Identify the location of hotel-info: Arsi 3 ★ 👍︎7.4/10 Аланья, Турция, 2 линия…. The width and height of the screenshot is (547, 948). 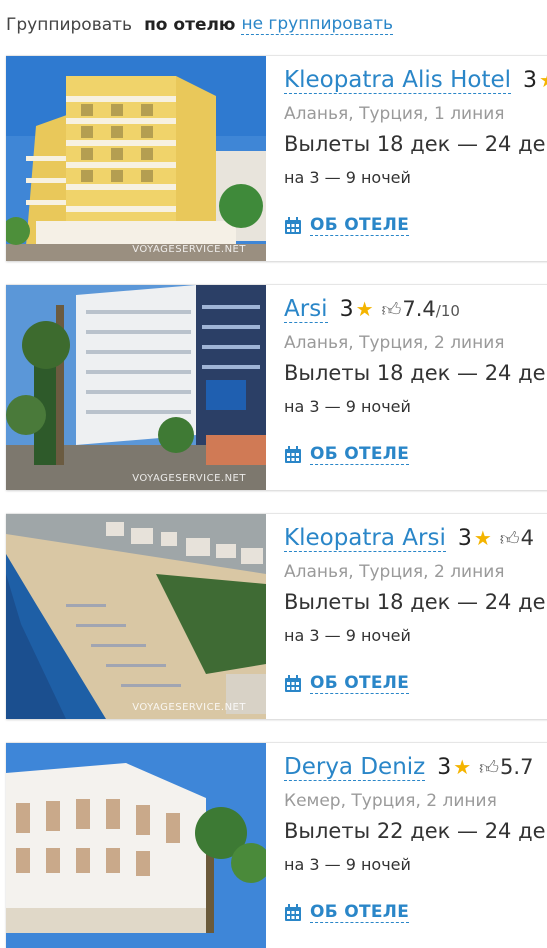
(406, 387).